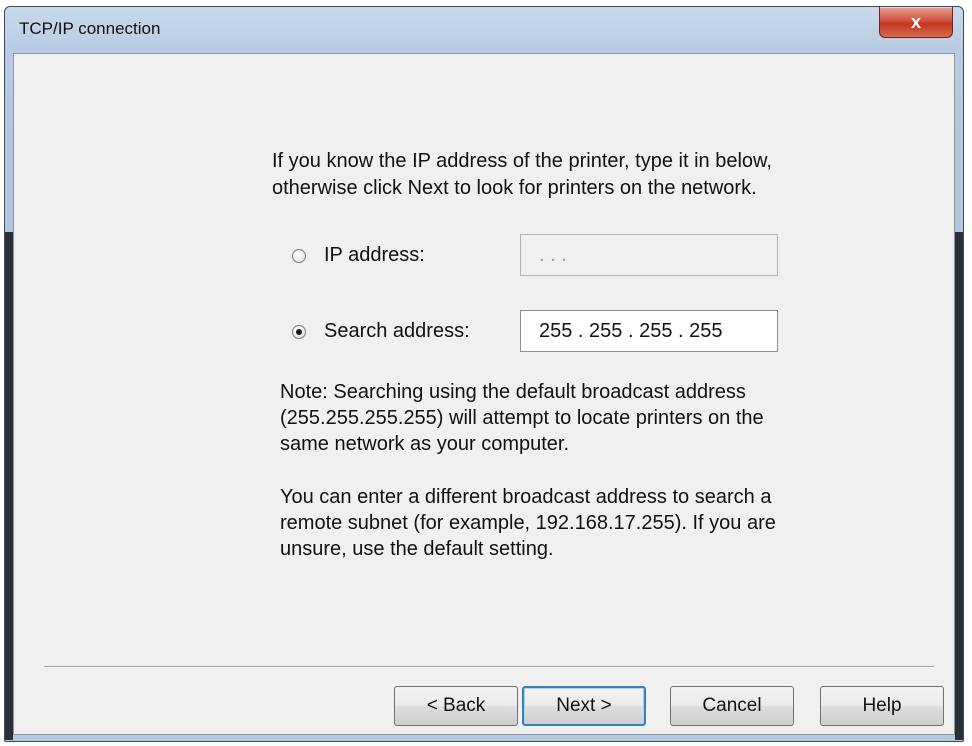 The image size is (972, 746). What do you see at coordinates (553, 254) in the screenshot?
I see `ip-address-value: . . .` at bounding box center [553, 254].